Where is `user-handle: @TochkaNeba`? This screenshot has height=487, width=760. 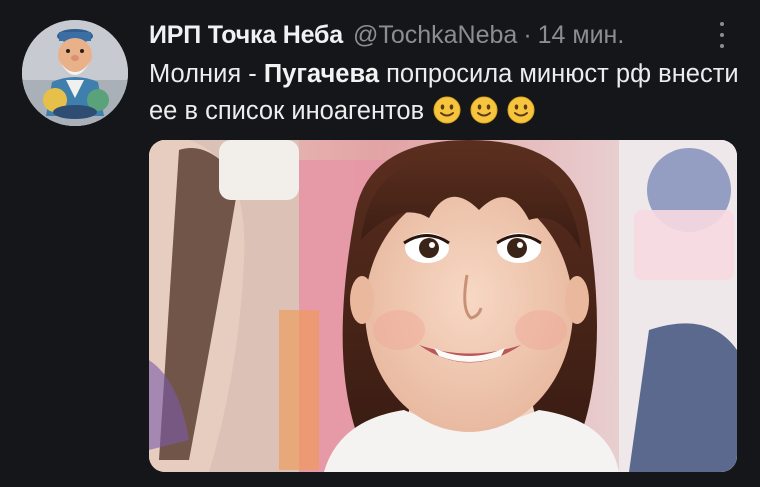 user-handle: @TochkaNeba is located at coordinates (435, 35).